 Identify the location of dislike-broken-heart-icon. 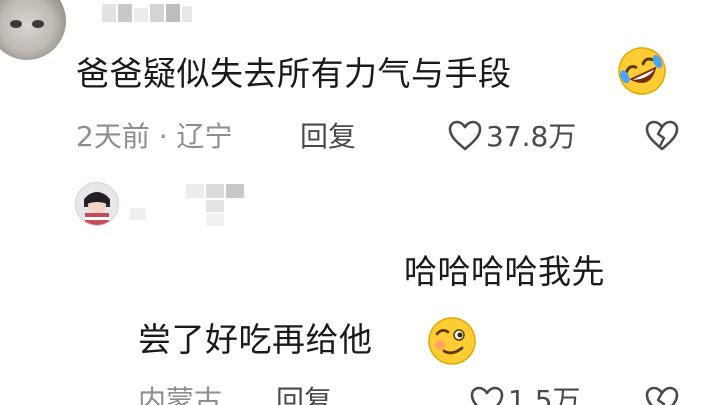
(662, 136).